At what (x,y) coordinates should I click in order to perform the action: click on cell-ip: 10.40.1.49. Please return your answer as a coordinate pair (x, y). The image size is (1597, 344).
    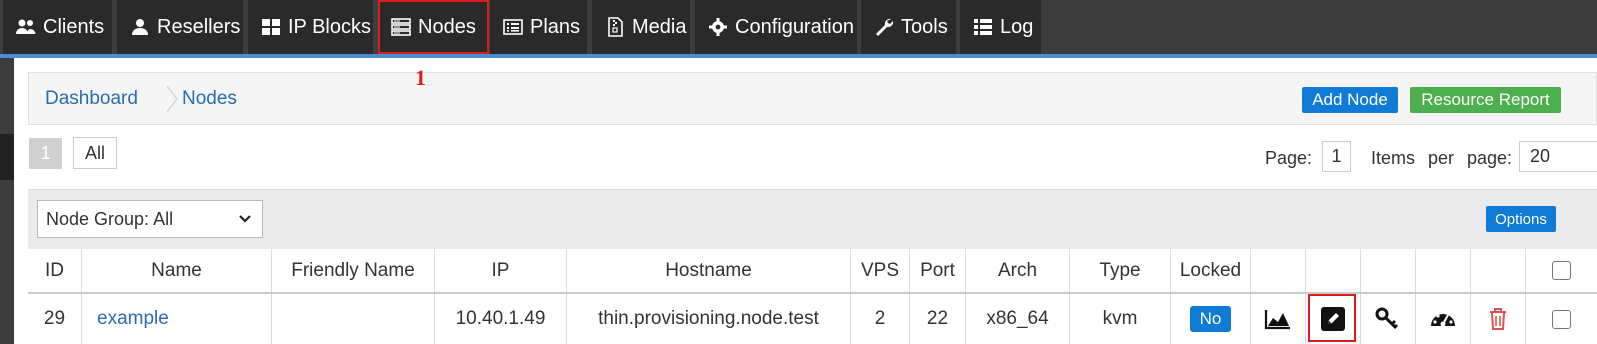
    Looking at the image, I should click on (500, 319).